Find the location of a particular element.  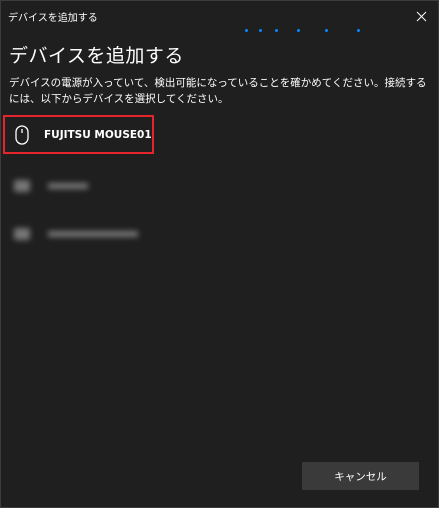

page-title: デバイスを追加する is located at coordinates (96, 56).